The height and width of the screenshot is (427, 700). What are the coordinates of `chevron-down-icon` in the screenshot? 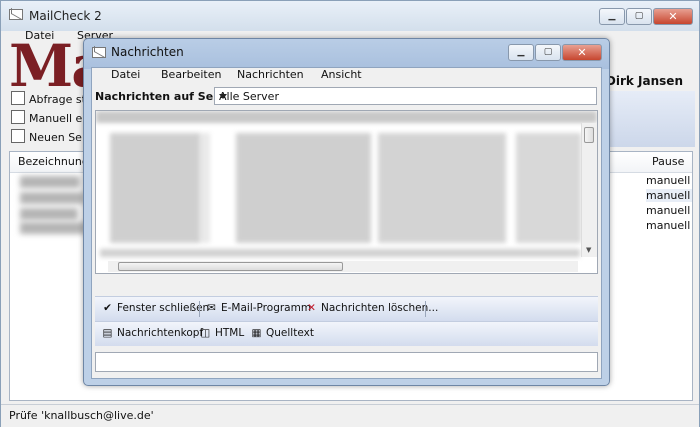 It's located at (223, 96).